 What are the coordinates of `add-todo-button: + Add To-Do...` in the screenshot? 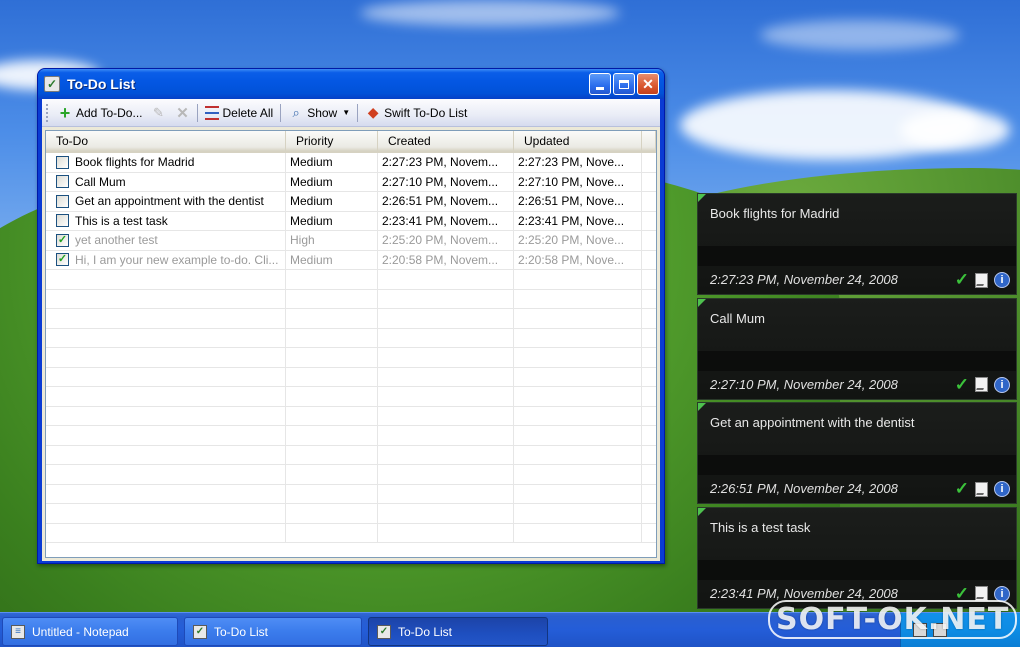 It's located at (99, 113).